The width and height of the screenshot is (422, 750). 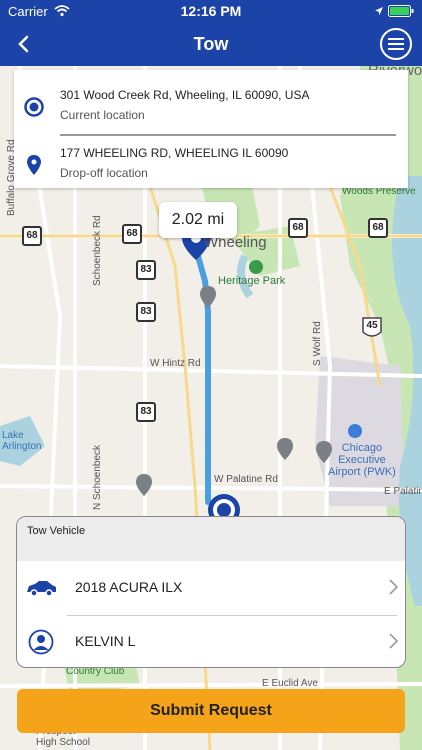 I want to click on map-label-e-palatine: E Palatine, so click(x=403, y=491).